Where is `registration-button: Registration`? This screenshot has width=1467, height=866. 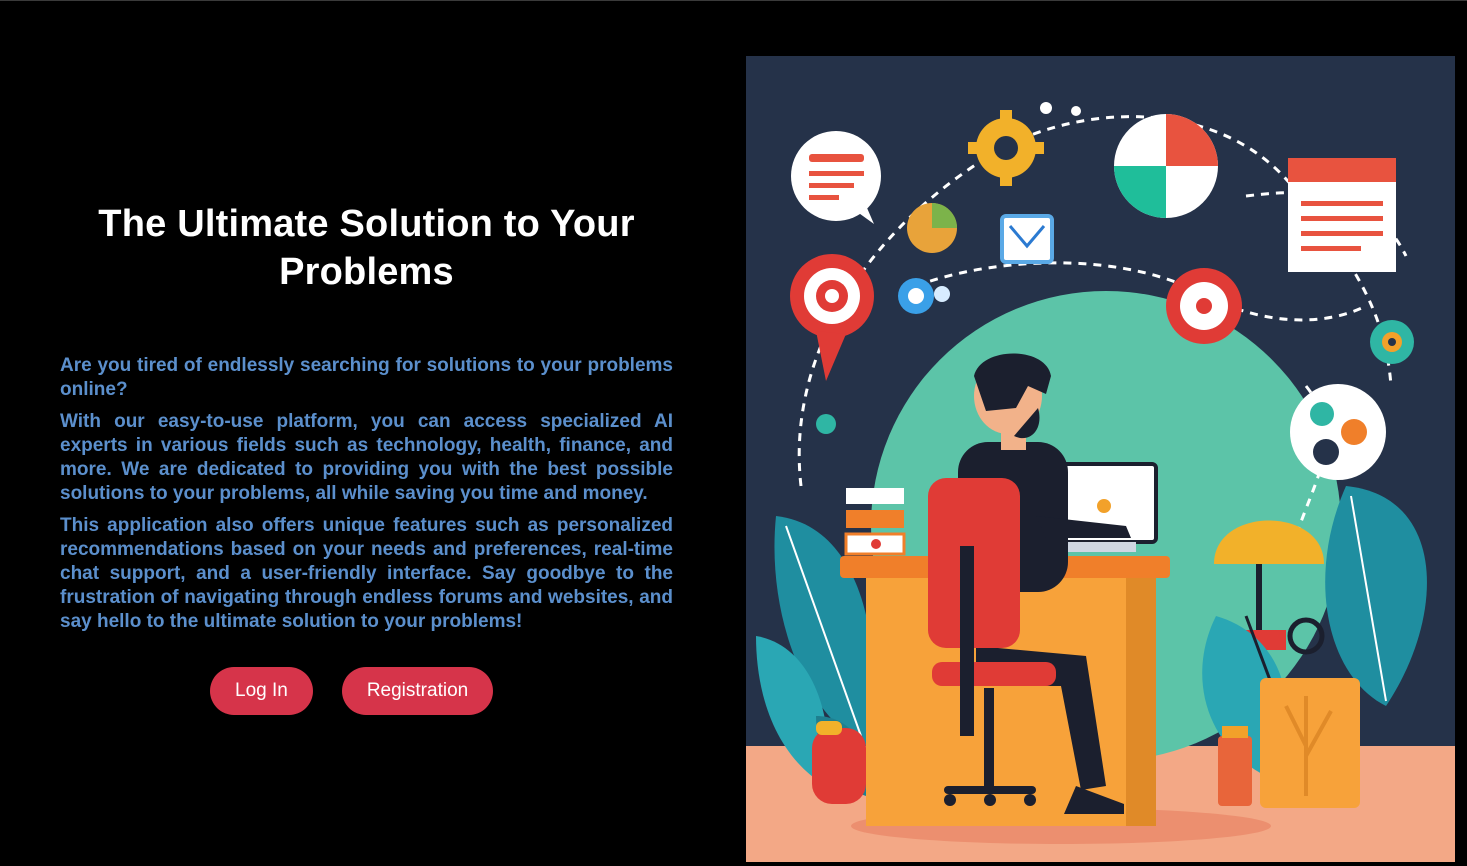
registration-button: Registration is located at coordinates (417, 691).